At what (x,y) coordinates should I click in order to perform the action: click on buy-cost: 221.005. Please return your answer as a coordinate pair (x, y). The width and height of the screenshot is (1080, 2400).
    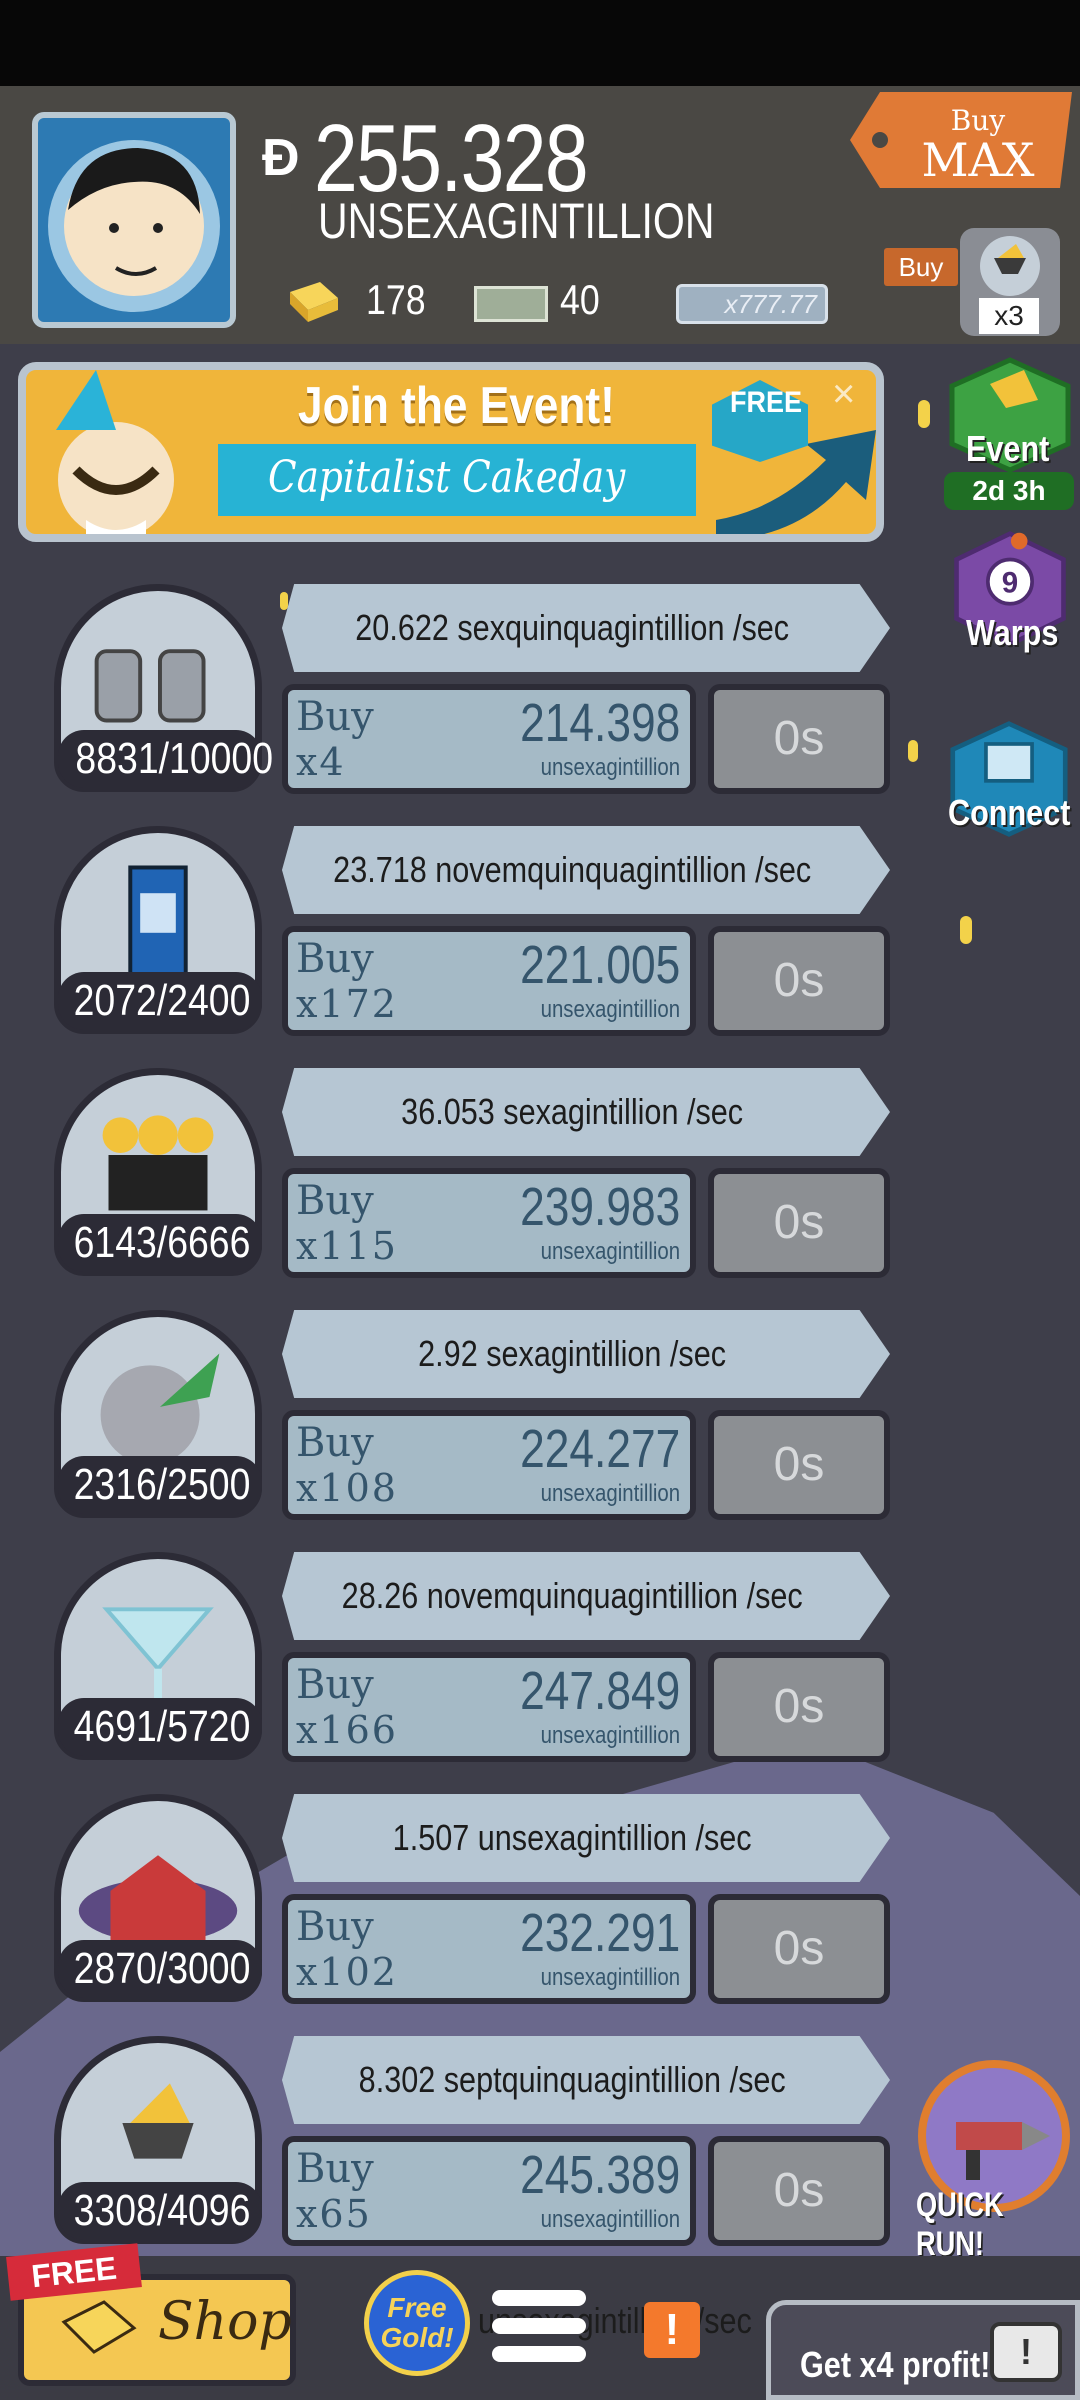
    Looking at the image, I should click on (599, 965).